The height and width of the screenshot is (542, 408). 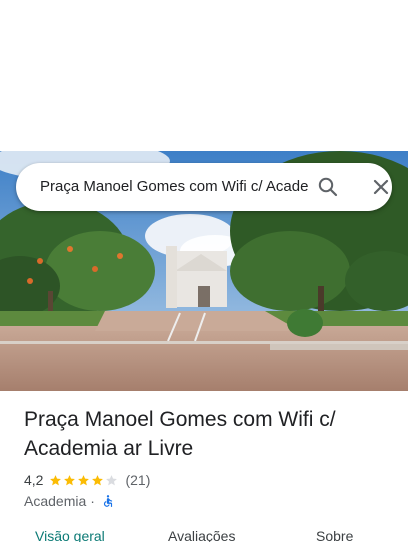 I want to click on search-bar, so click(x=204, y=187).